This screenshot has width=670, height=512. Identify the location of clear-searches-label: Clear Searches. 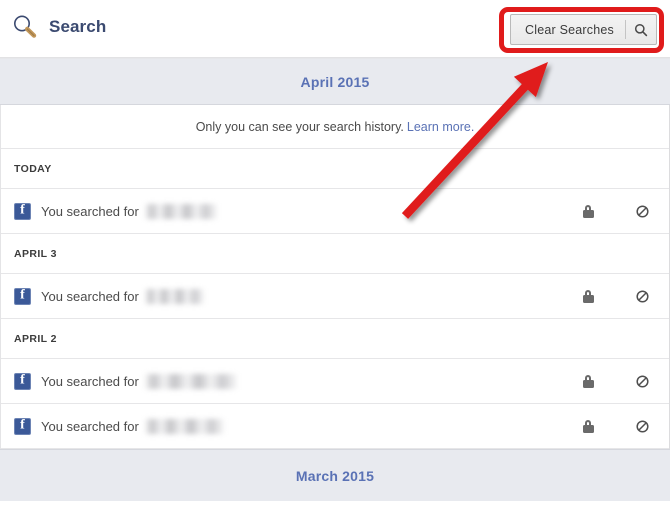
(569, 29).